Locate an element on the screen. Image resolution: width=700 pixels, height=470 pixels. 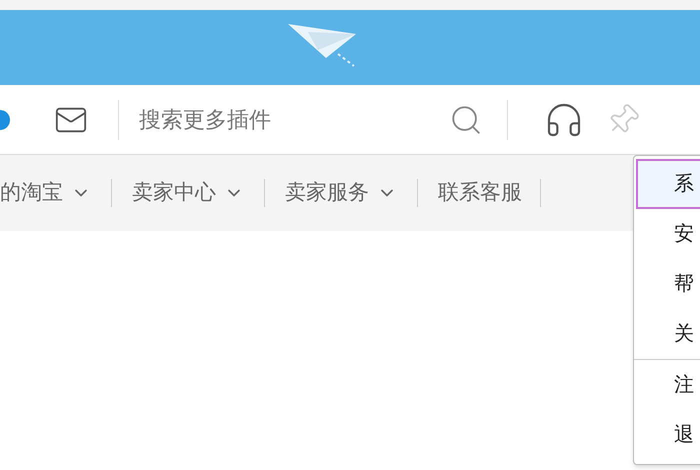
menu-item: 安 is located at coordinates (668, 234).